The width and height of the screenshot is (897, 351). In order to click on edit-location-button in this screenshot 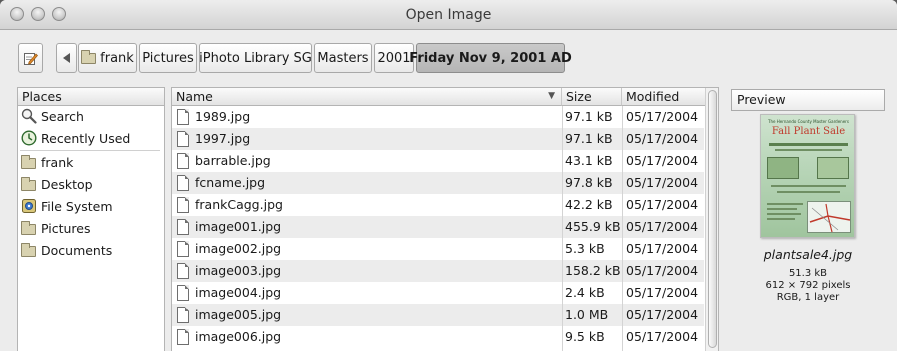, I will do `click(30, 58)`.